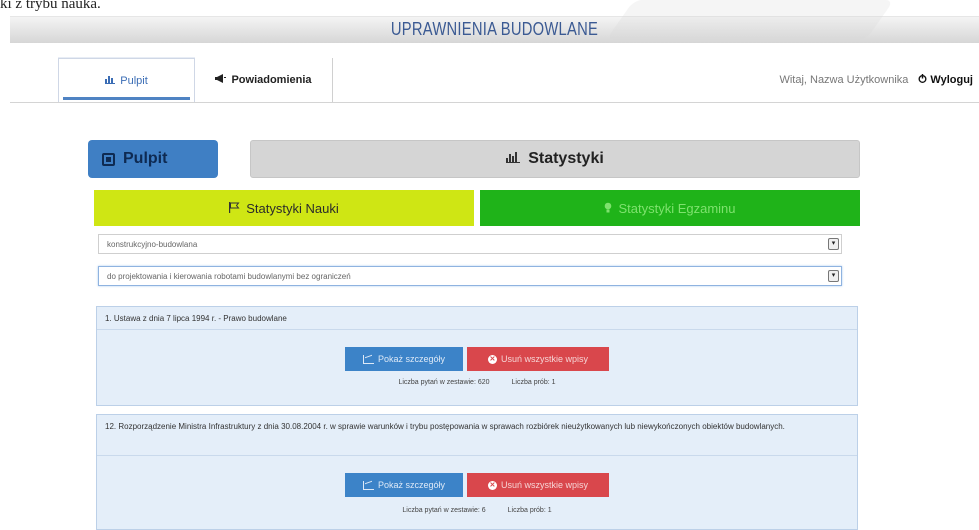 This screenshot has width=979, height=530. I want to click on statystyki-nauki-button: Statystyki Nauki, so click(284, 208).